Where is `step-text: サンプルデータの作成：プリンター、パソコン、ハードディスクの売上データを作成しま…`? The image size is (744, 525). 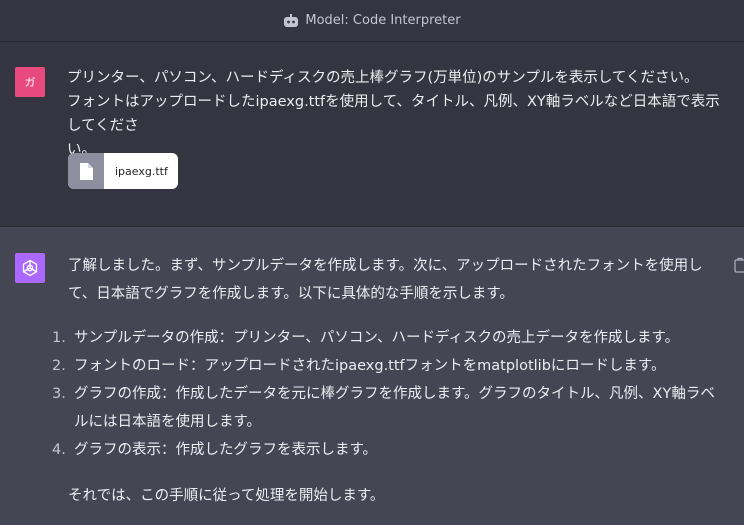
step-text: サンプルデータの作成：プリンター、パソコン、ハードディスクの売上データを作成しま… is located at coordinates (377, 338).